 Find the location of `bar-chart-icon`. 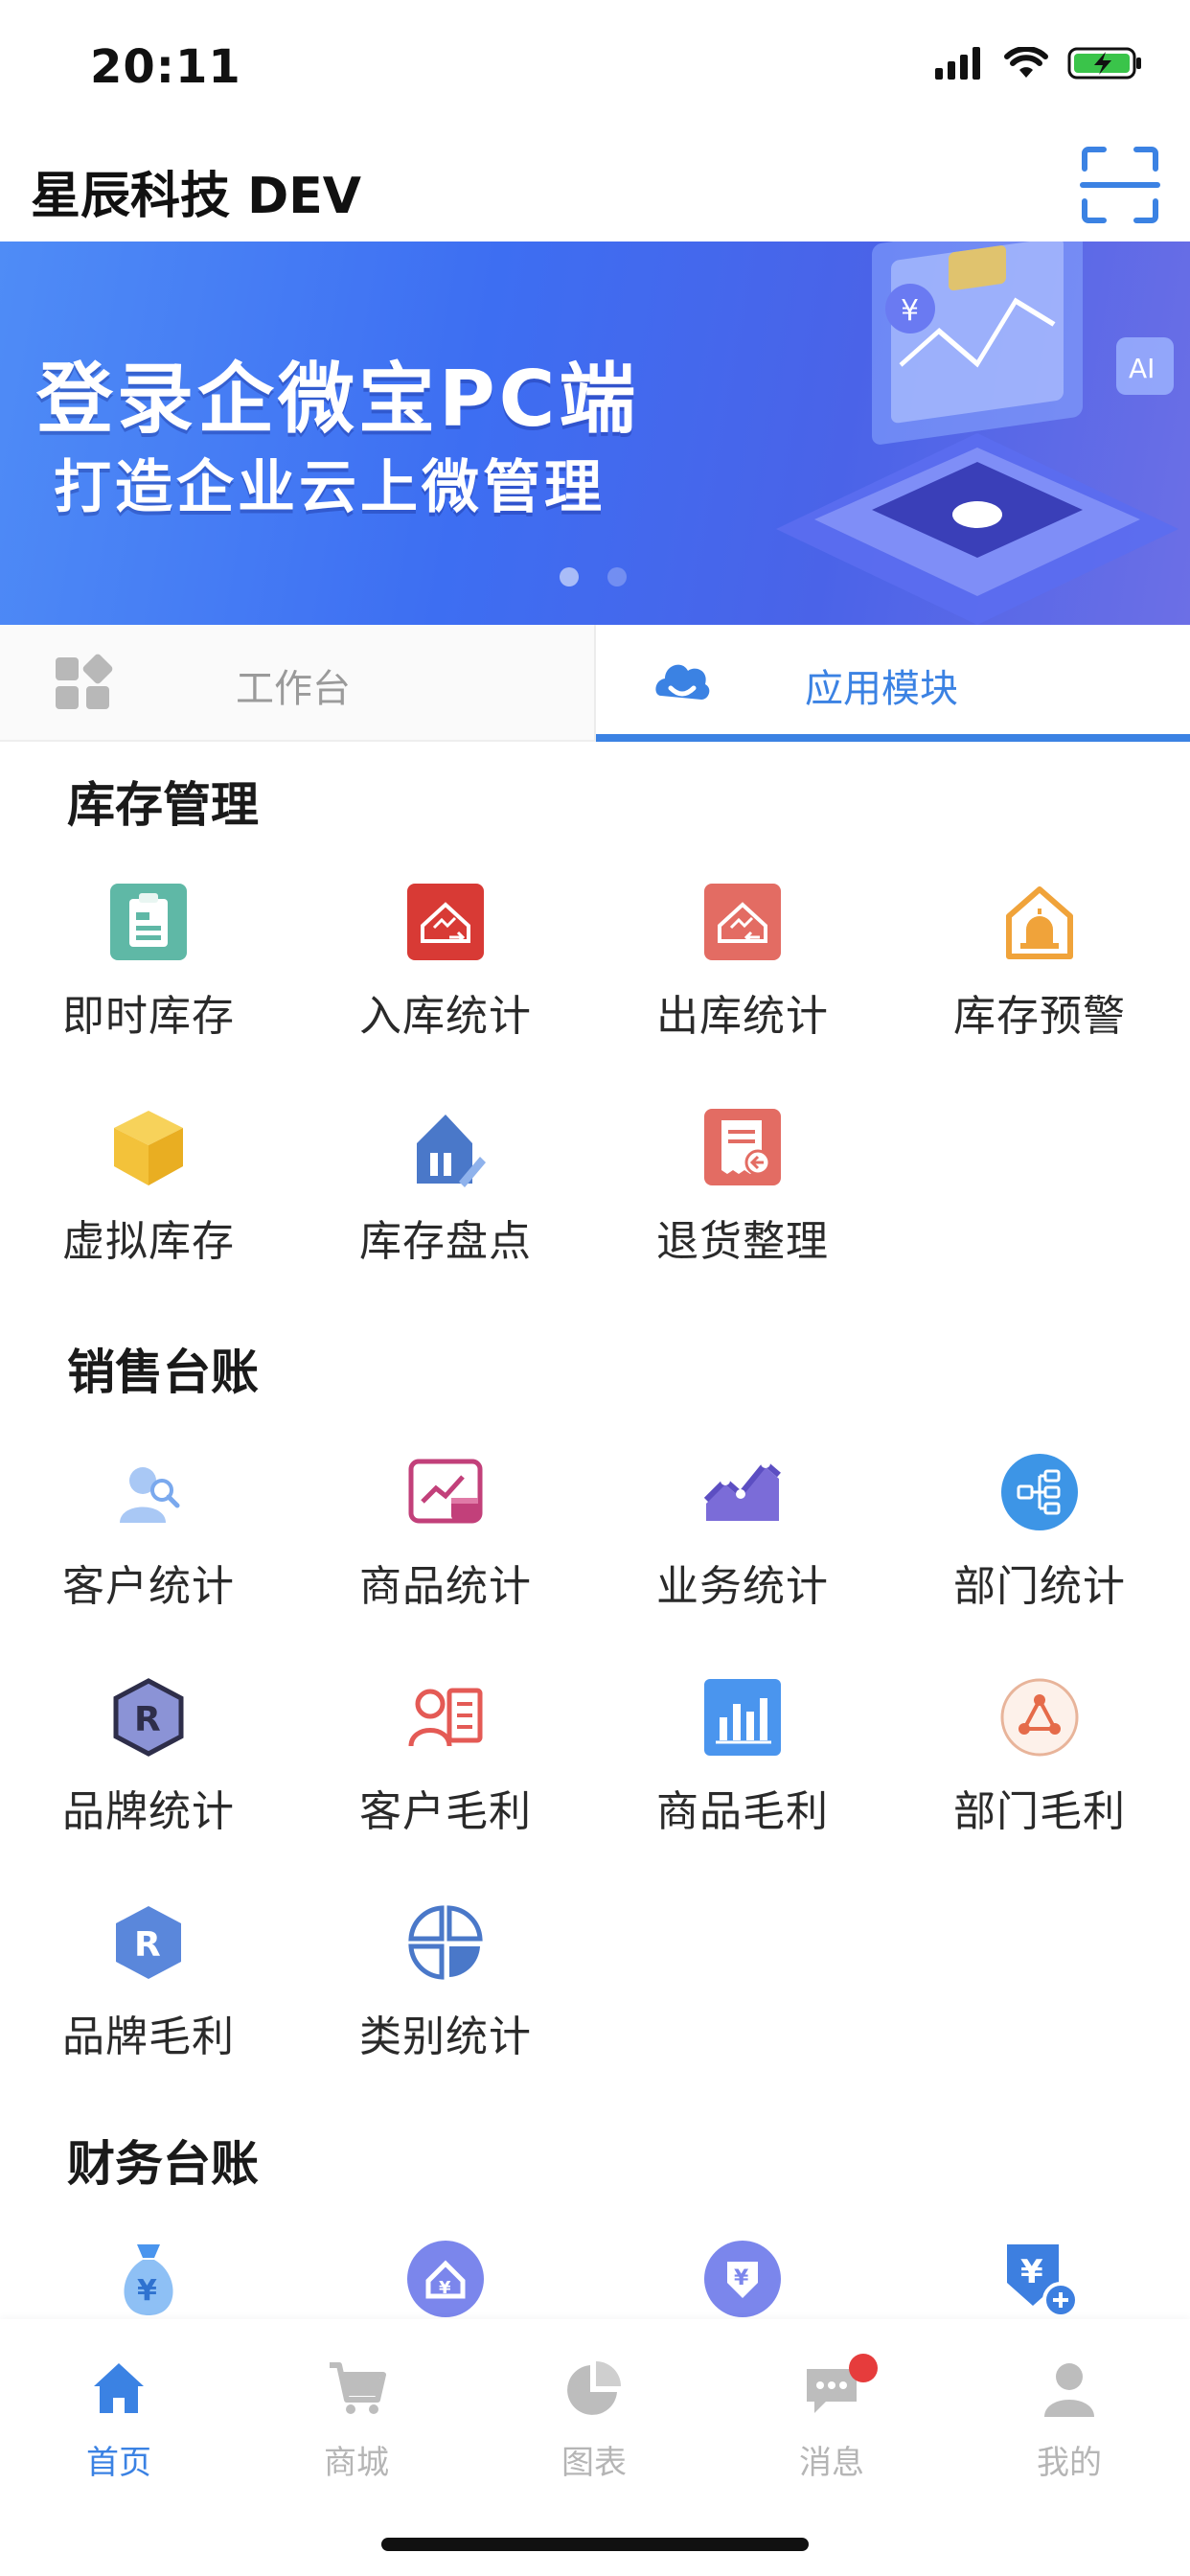

bar-chart-icon is located at coordinates (743, 1717).